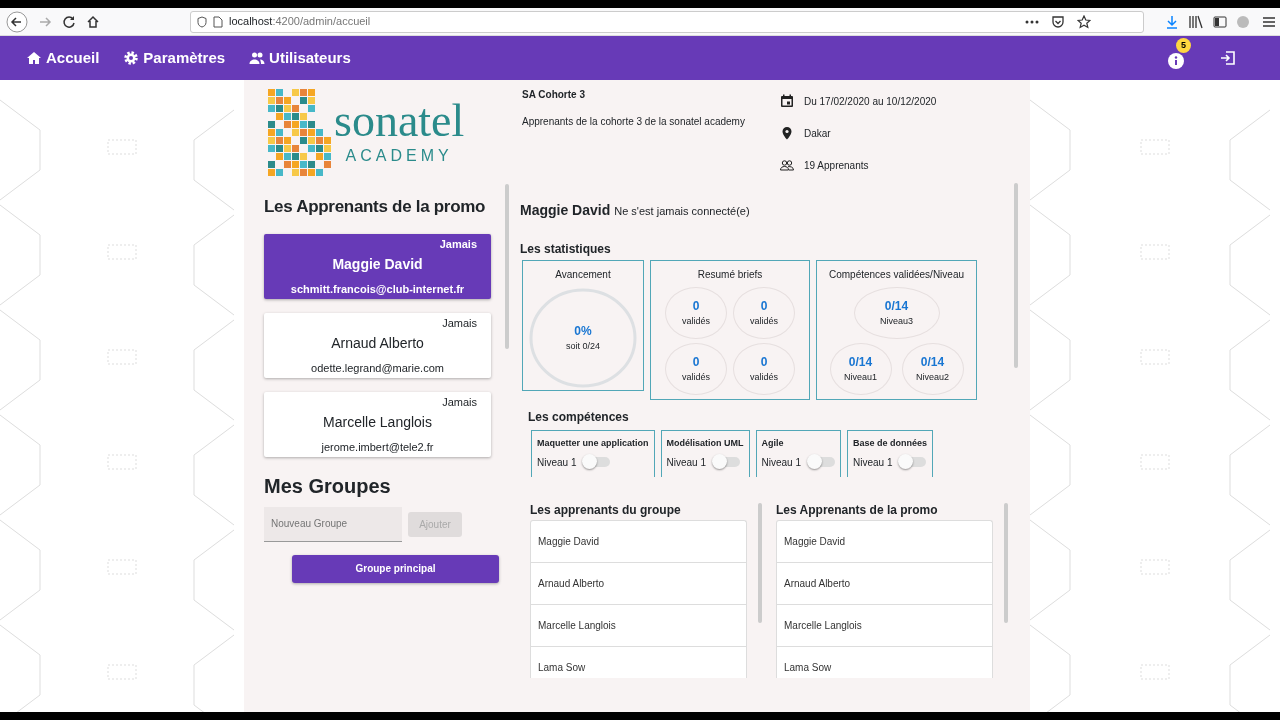 The width and height of the screenshot is (1280, 720). Describe the element at coordinates (218, 21) in the screenshot. I see `page-icon` at that location.